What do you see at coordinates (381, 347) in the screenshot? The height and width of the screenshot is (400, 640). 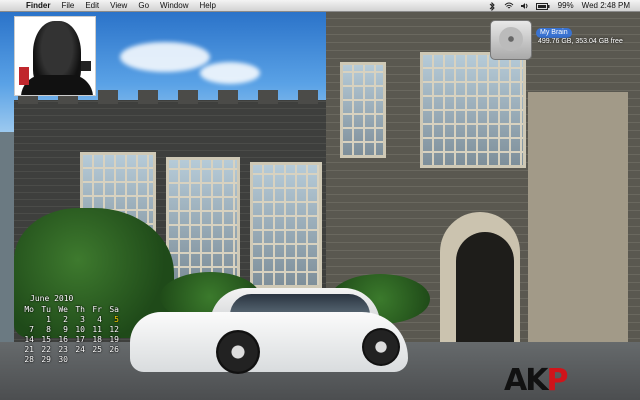 I see `car-wheel-rear` at bounding box center [381, 347].